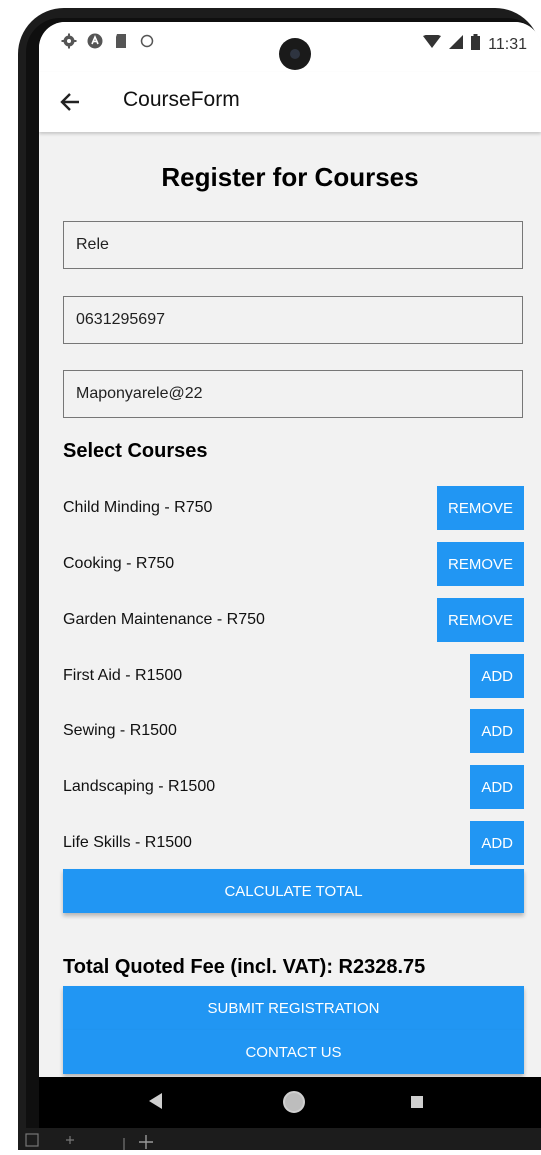 The image size is (541, 1155). Describe the element at coordinates (294, 1102) in the screenshot. I see `nav-home-icon` at that location.